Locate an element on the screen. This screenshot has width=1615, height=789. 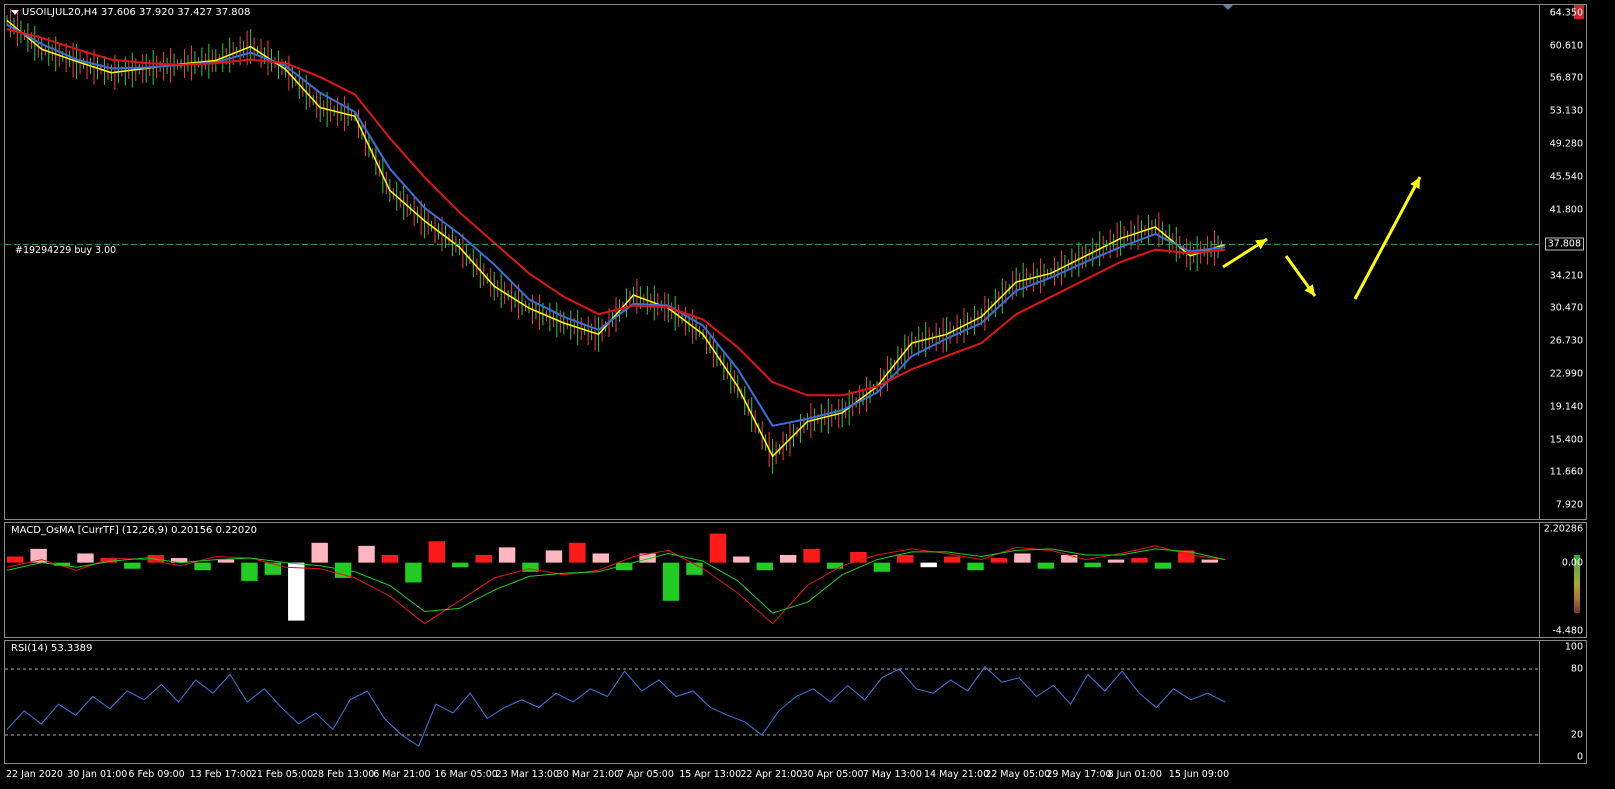
price-tick-label: 56.870 is located at coordinates (1566, 78).